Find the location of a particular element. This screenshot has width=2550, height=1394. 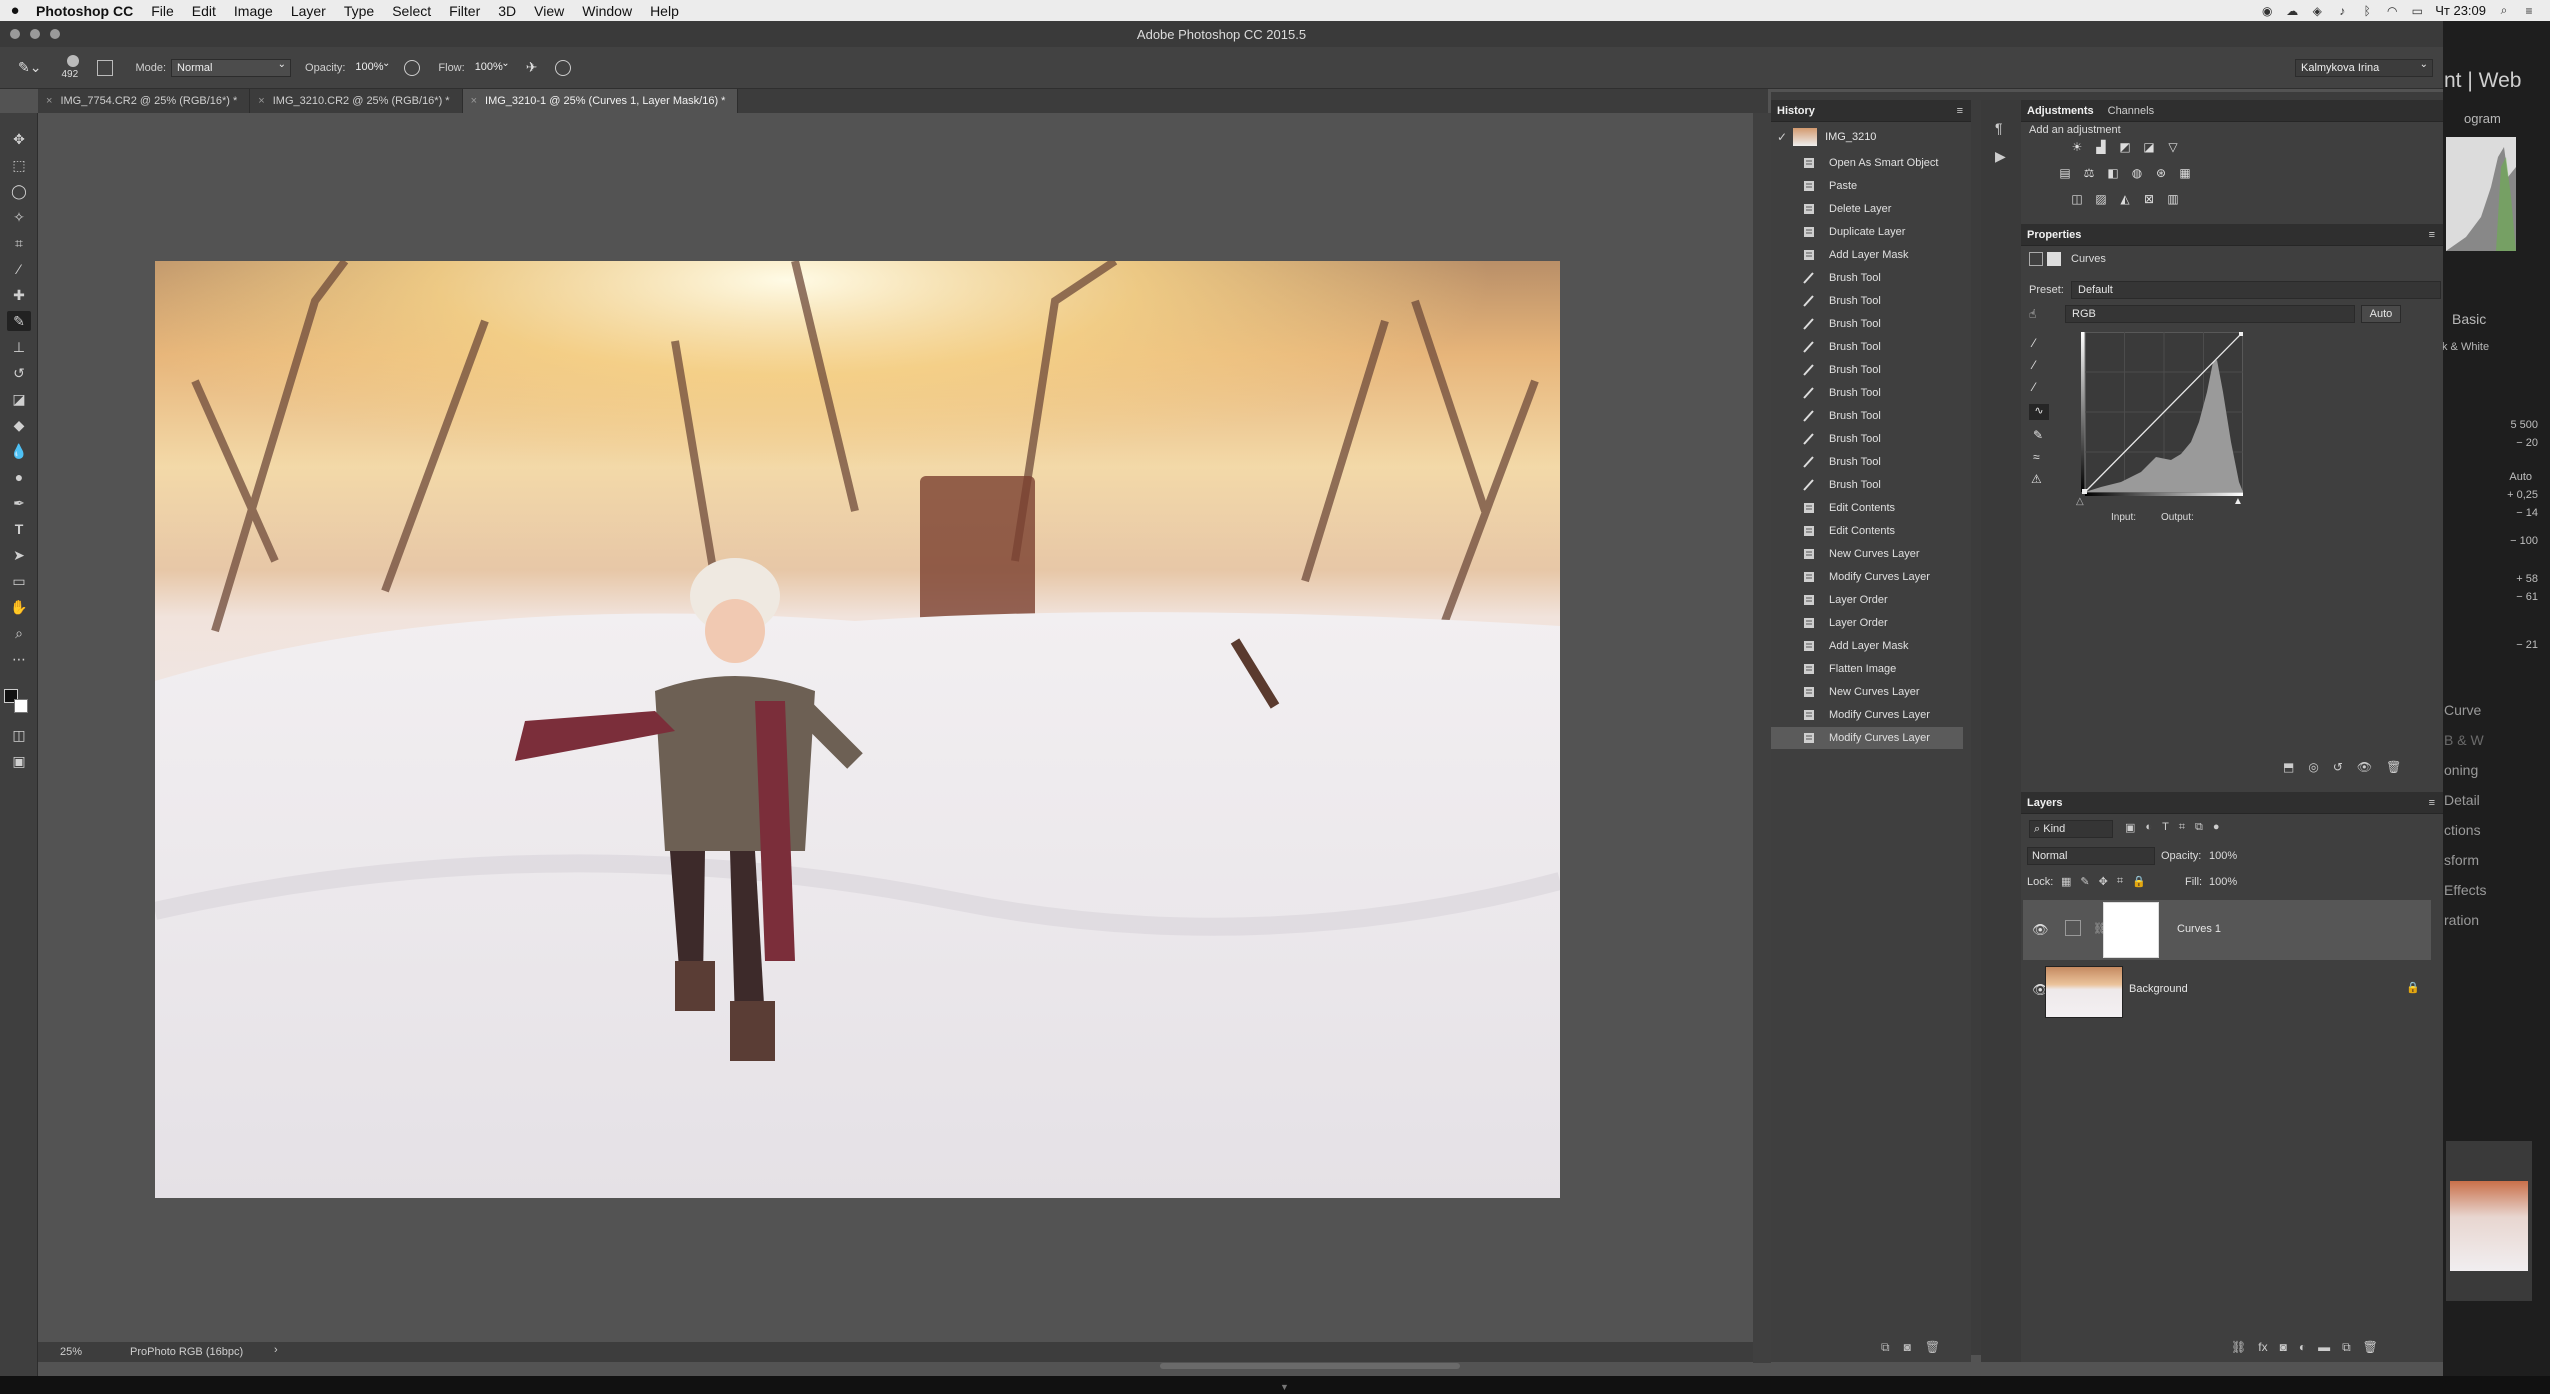

black-white-icon: ◧ is located at coordinates (2113, 173).